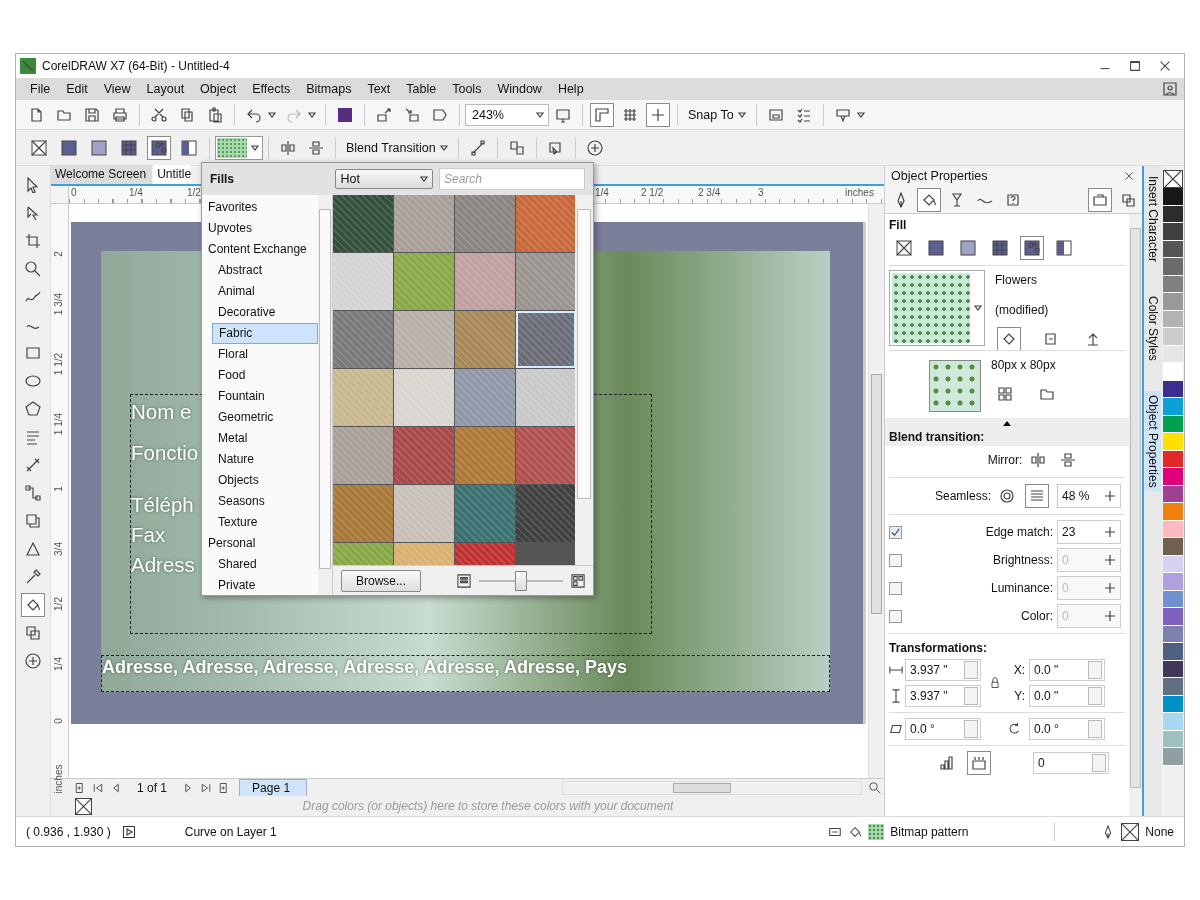 The image size is (1200, 900). What do you see at coordinates (421, 89) in the screenshot?
I see `menu-item: Table` at bounding box center [421, 89].